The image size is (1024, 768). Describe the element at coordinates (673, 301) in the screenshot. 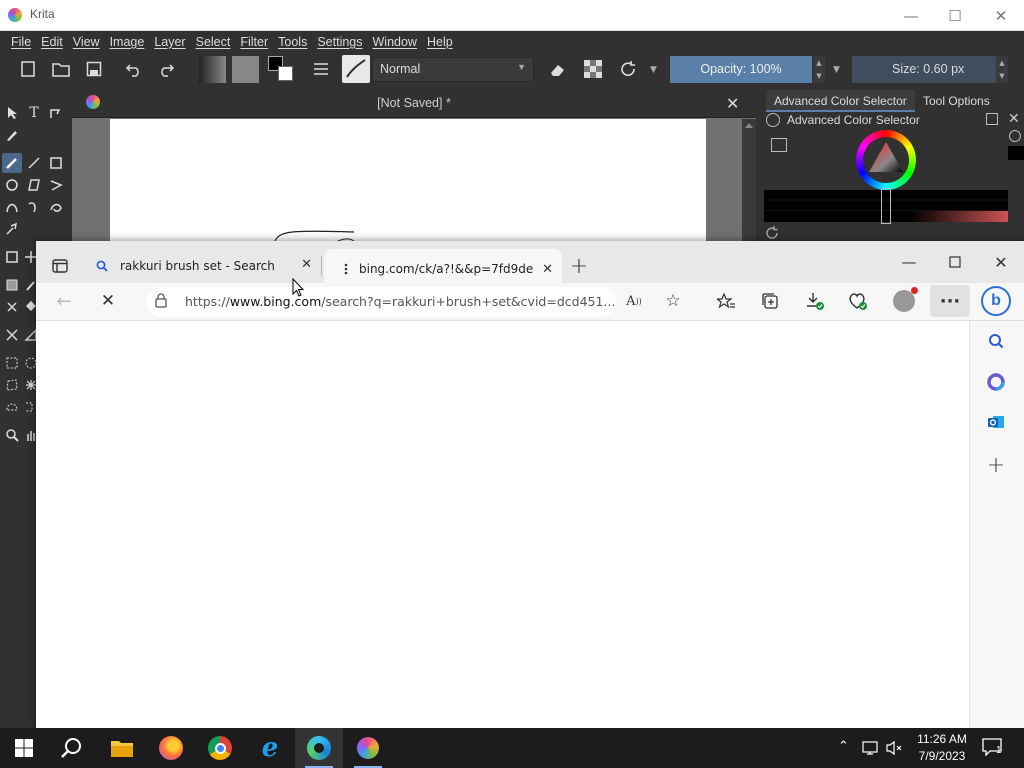

I see `add-favorite-star-icon: ☆` at that location.